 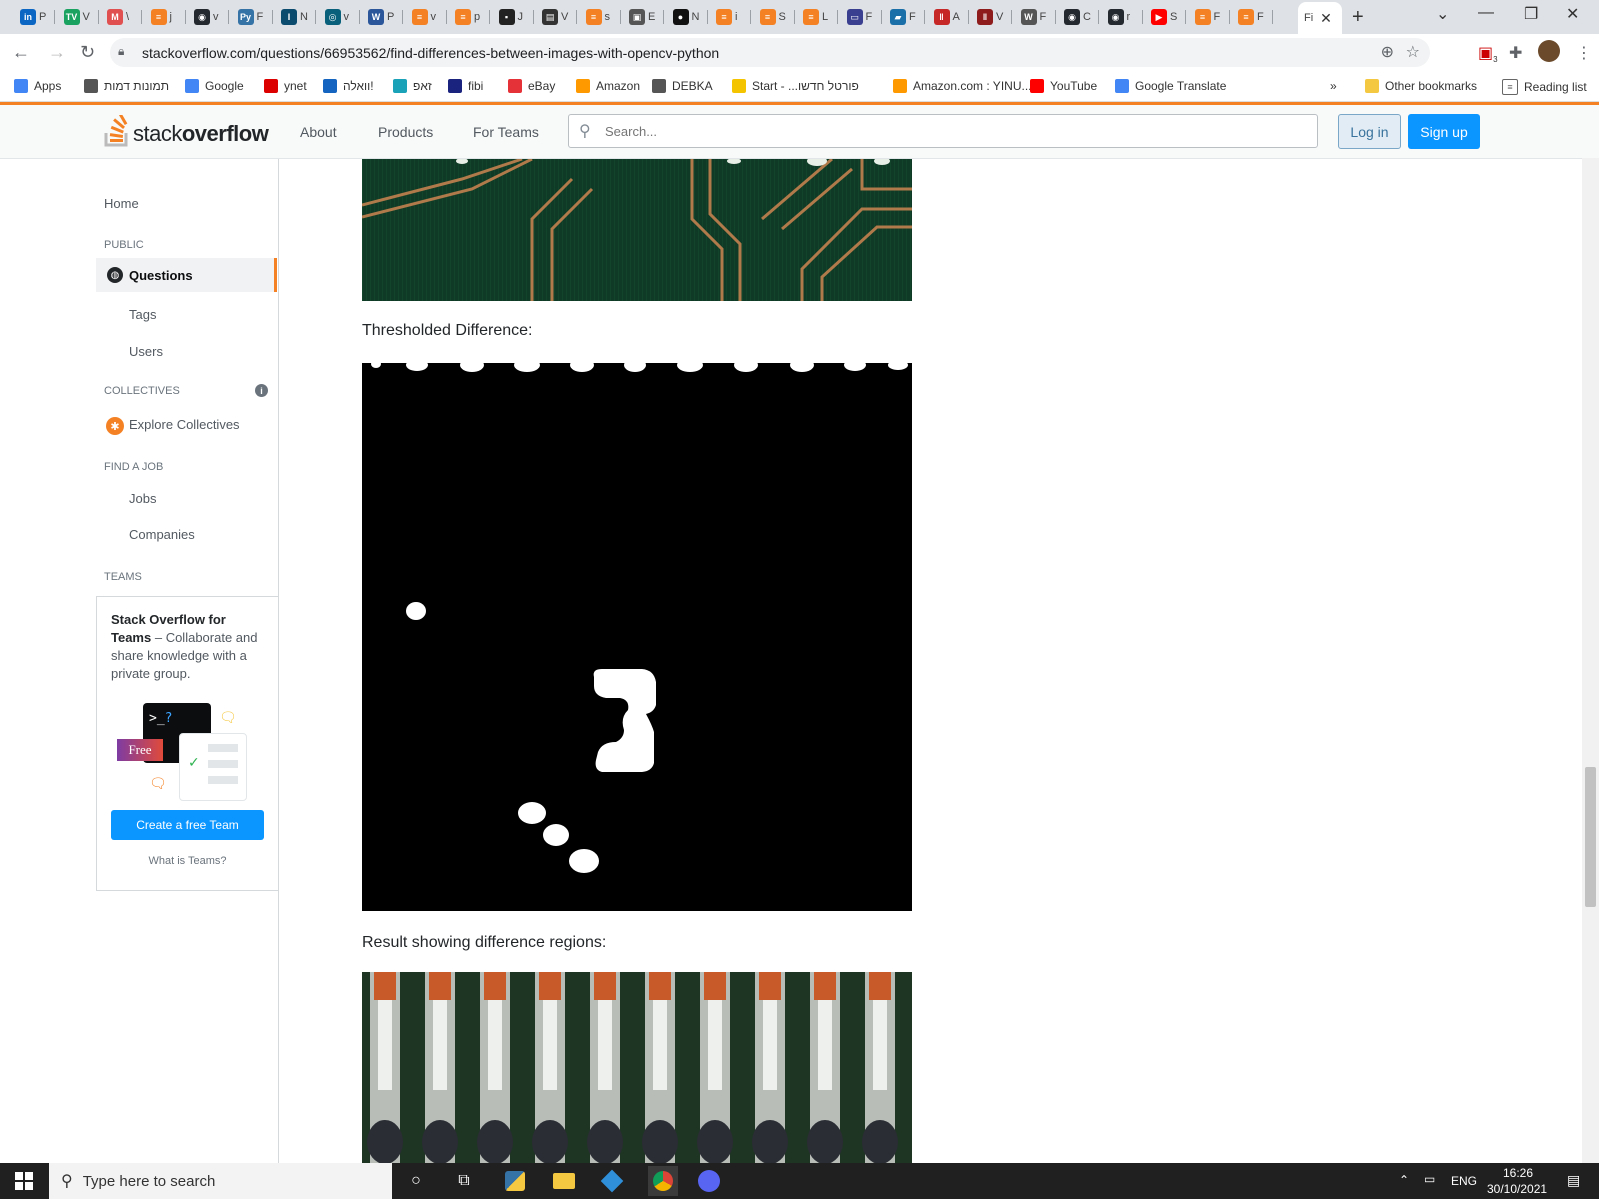 What do you see at coordinates (87, 52) in the screenshot?
I see `reload-icon: ↻` at bounding box center [87, 52].